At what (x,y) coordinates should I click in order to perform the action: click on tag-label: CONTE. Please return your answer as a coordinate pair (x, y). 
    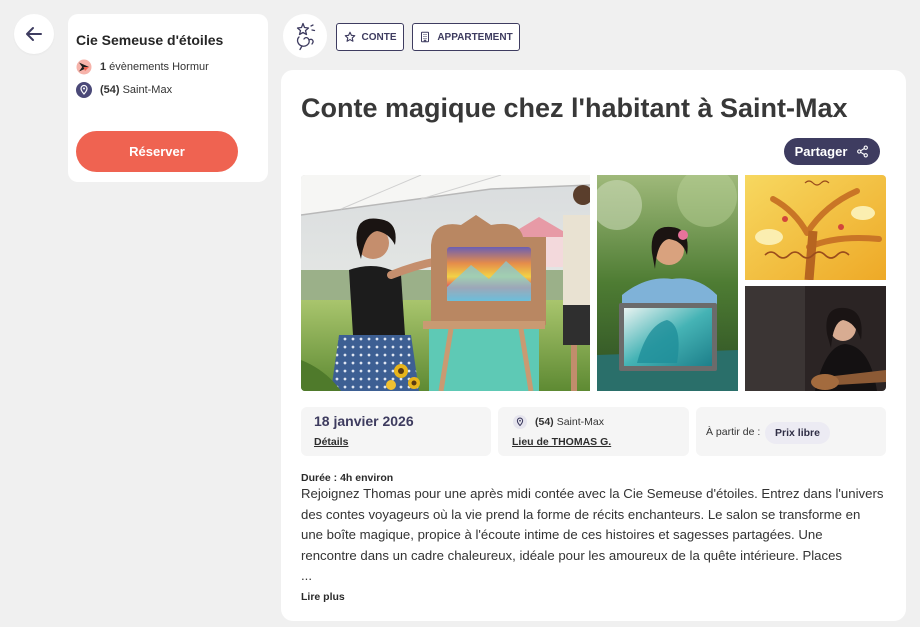
    Looking at the image, I should click on (379, 37).